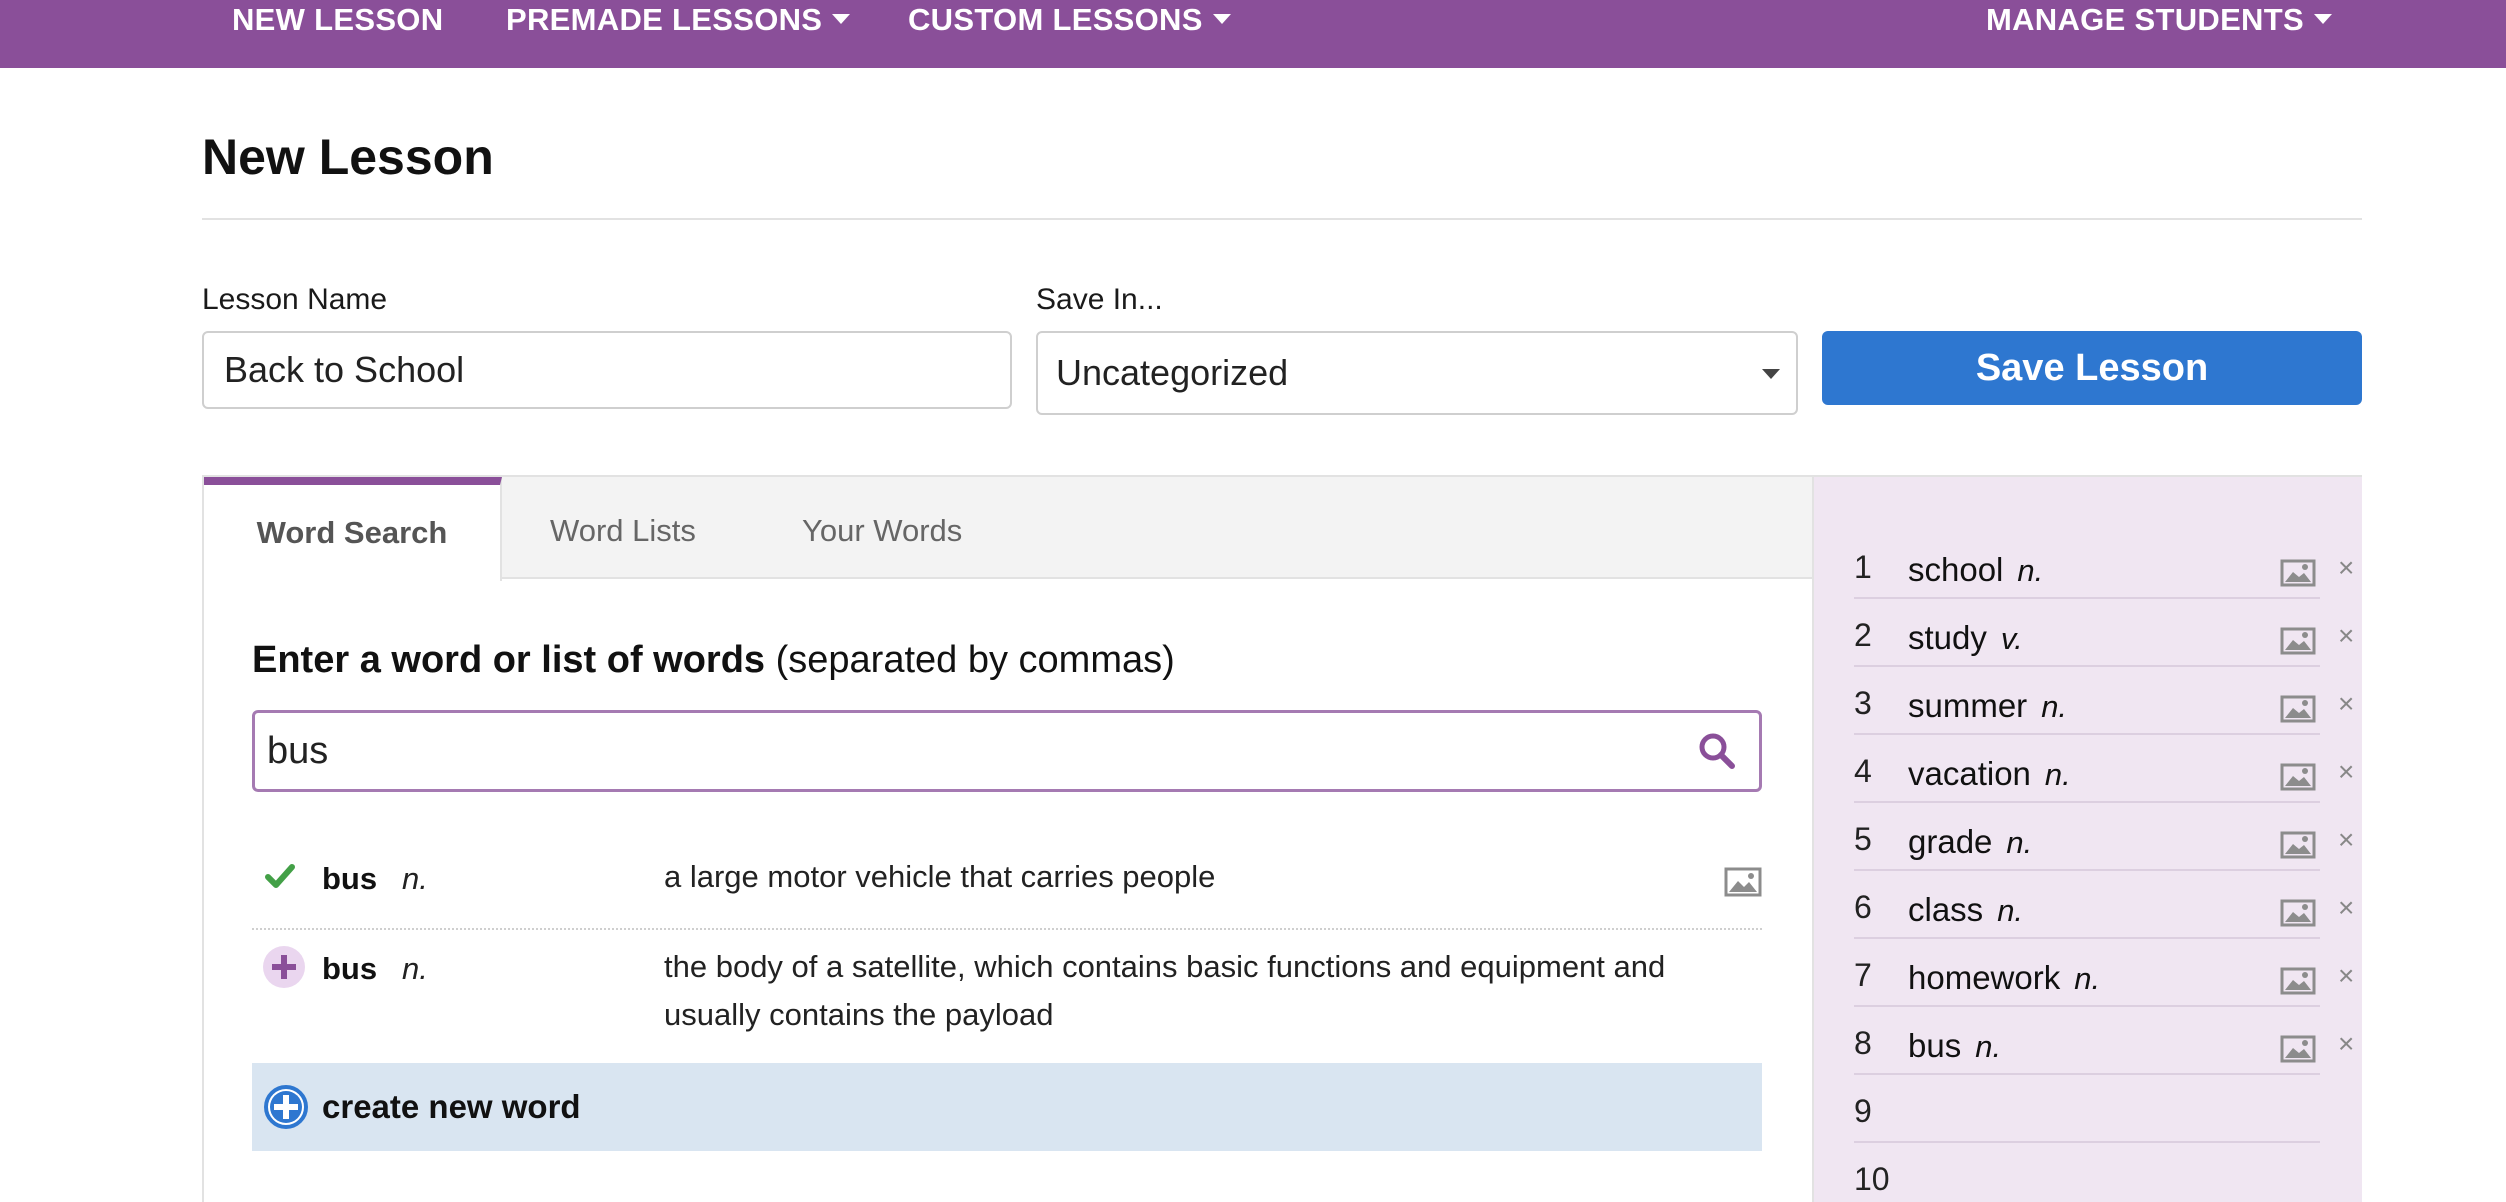 The image size is (2506, 1202). What do you see at coordinates (2011, 638) in the screenshot?
I see `slot-word-pos: v.` at bounding box center [2011, 638].